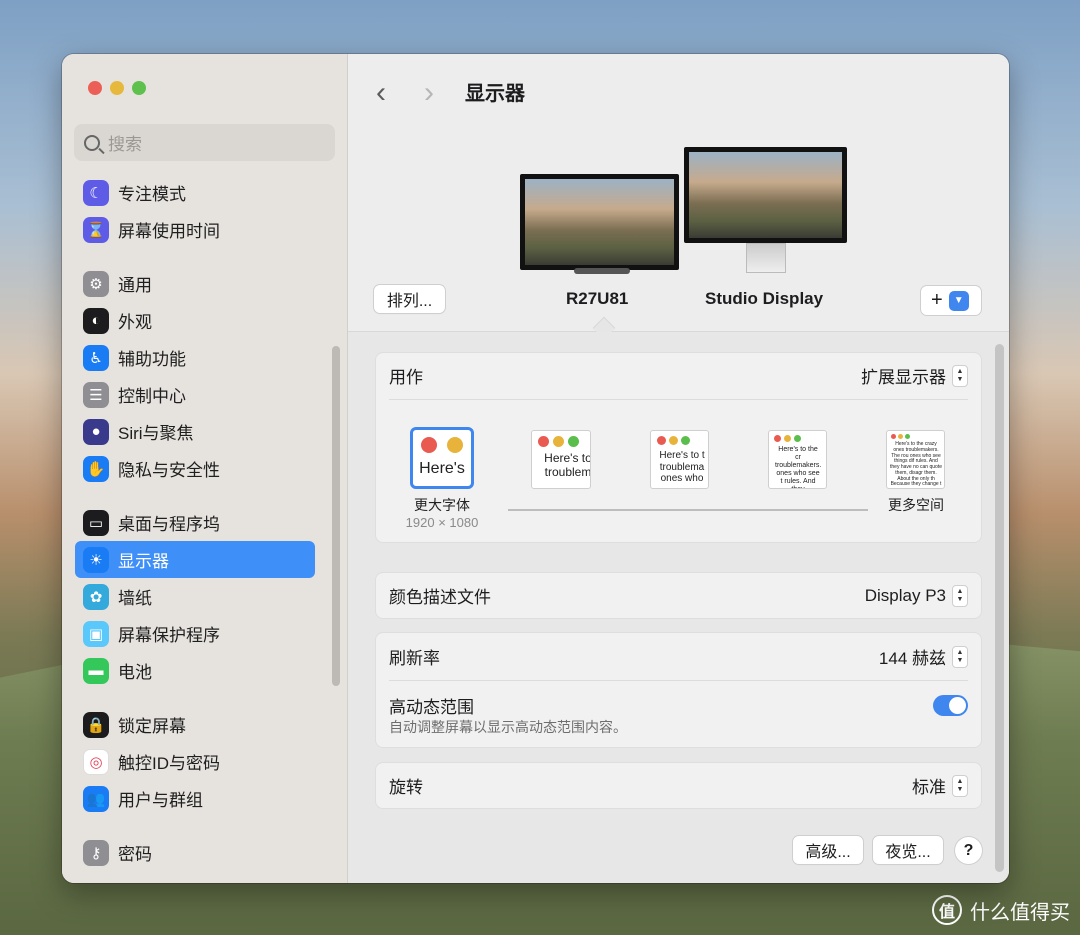 The height and width of the screenshot is (935, 1080). Describe the element at coordinates (96, 798) in the screenshot. I see `users-icon: 👥` at that location.